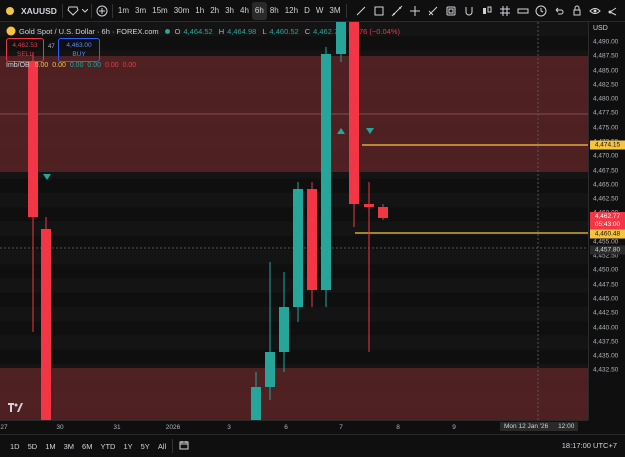  Describe the element at coordinates (140, 11) in the screenshot. I see `timeframe-3m: 3m` at that location.